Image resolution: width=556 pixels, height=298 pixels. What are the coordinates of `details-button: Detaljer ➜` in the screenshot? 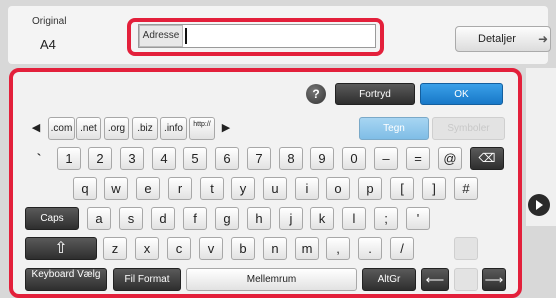 It's located at (503, 39).